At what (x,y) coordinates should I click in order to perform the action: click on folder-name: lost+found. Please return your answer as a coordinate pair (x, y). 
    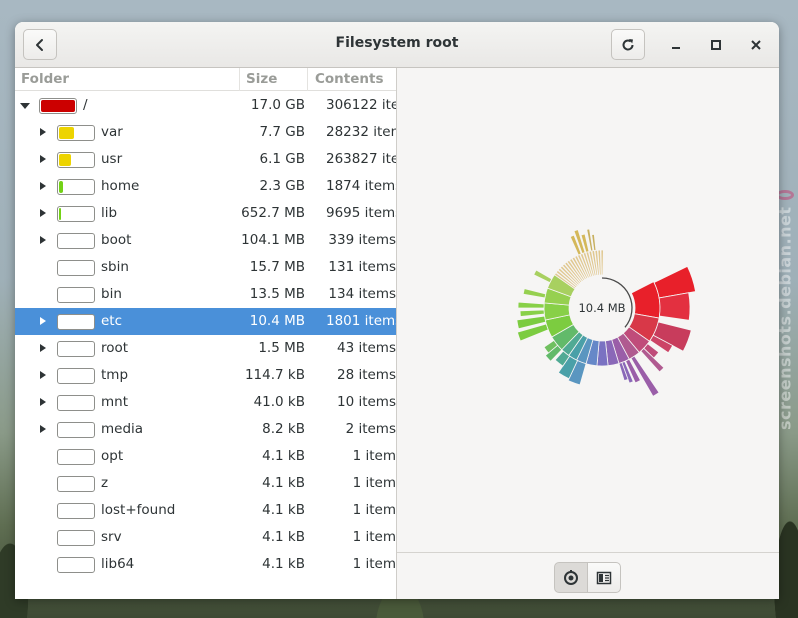
    Looking at the image, I should click on (138, 510).